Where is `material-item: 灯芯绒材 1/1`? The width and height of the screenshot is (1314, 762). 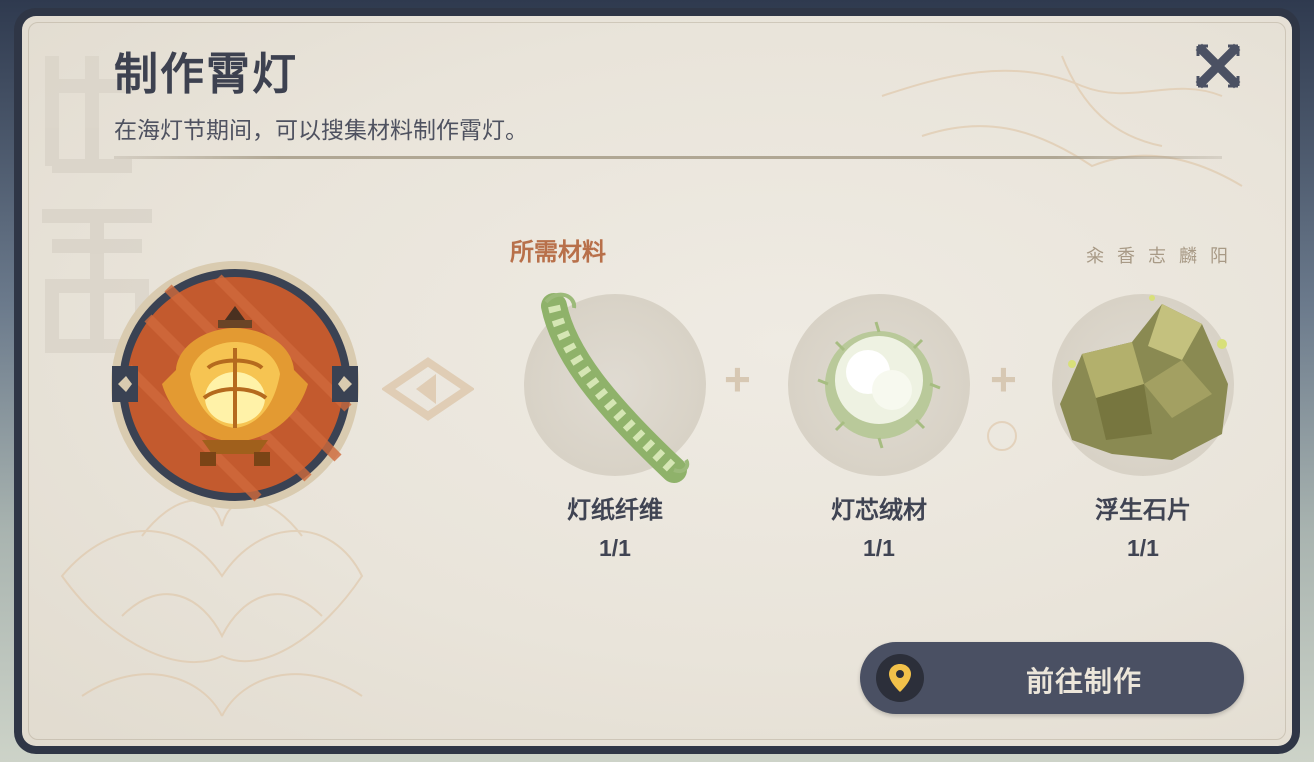 material-item: 灯芯绒材 1/1 is located at coordinates (879, 428).